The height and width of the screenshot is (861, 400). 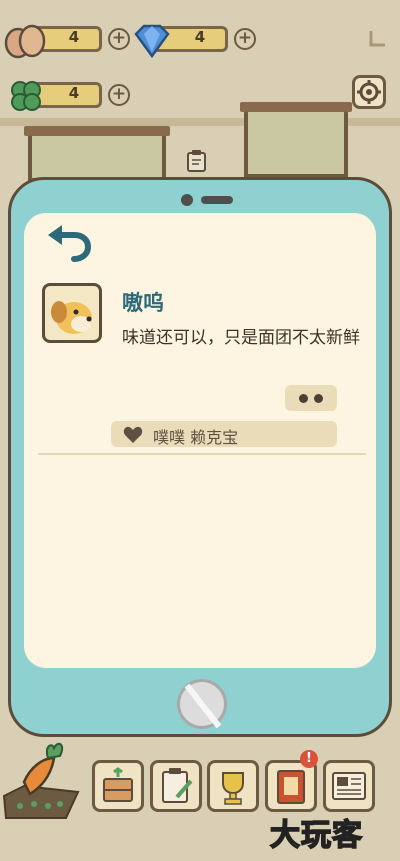 I want to click on add-diamond-button: +, so click(x=245, y=39).